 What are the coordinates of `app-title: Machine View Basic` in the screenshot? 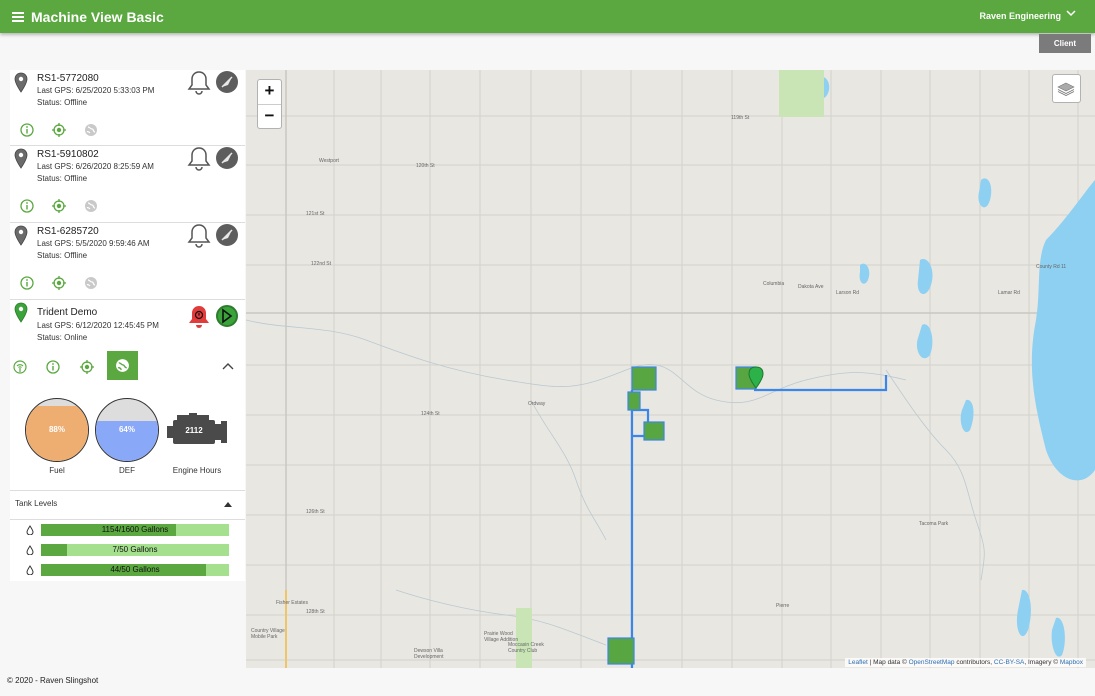 It's located at (97, 16).